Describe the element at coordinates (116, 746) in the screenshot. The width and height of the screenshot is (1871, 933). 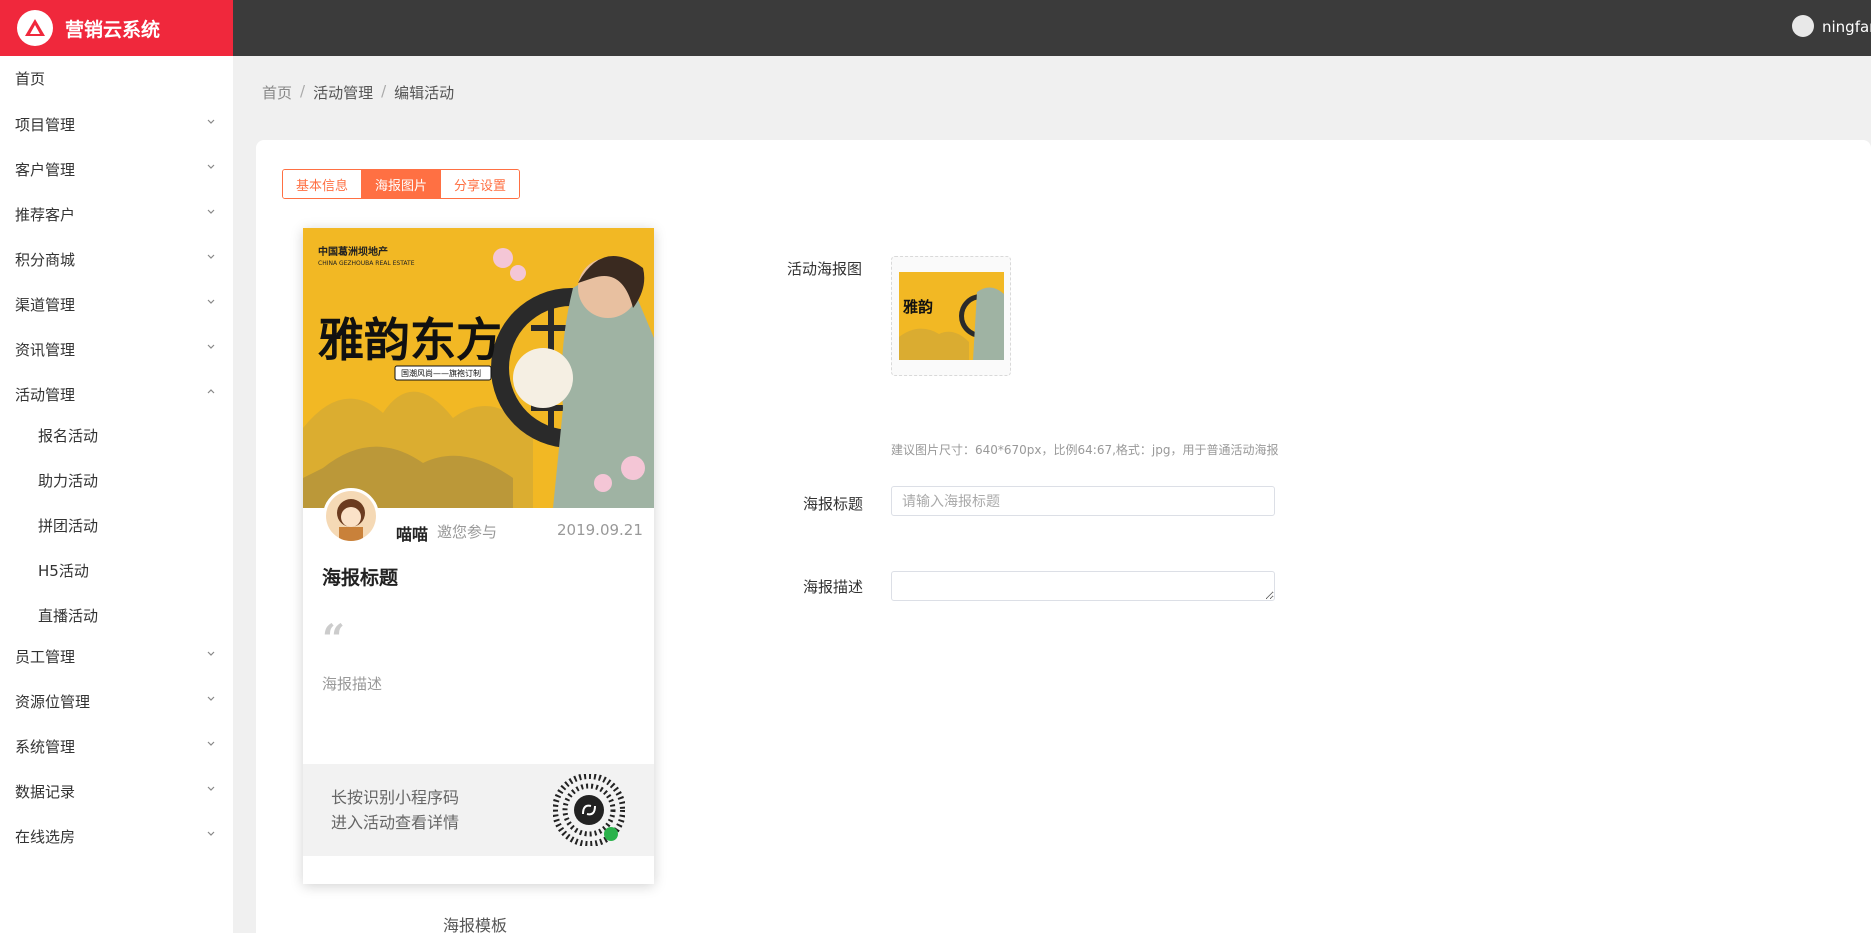
I see `sidebar-item: 系统管理` at that location.